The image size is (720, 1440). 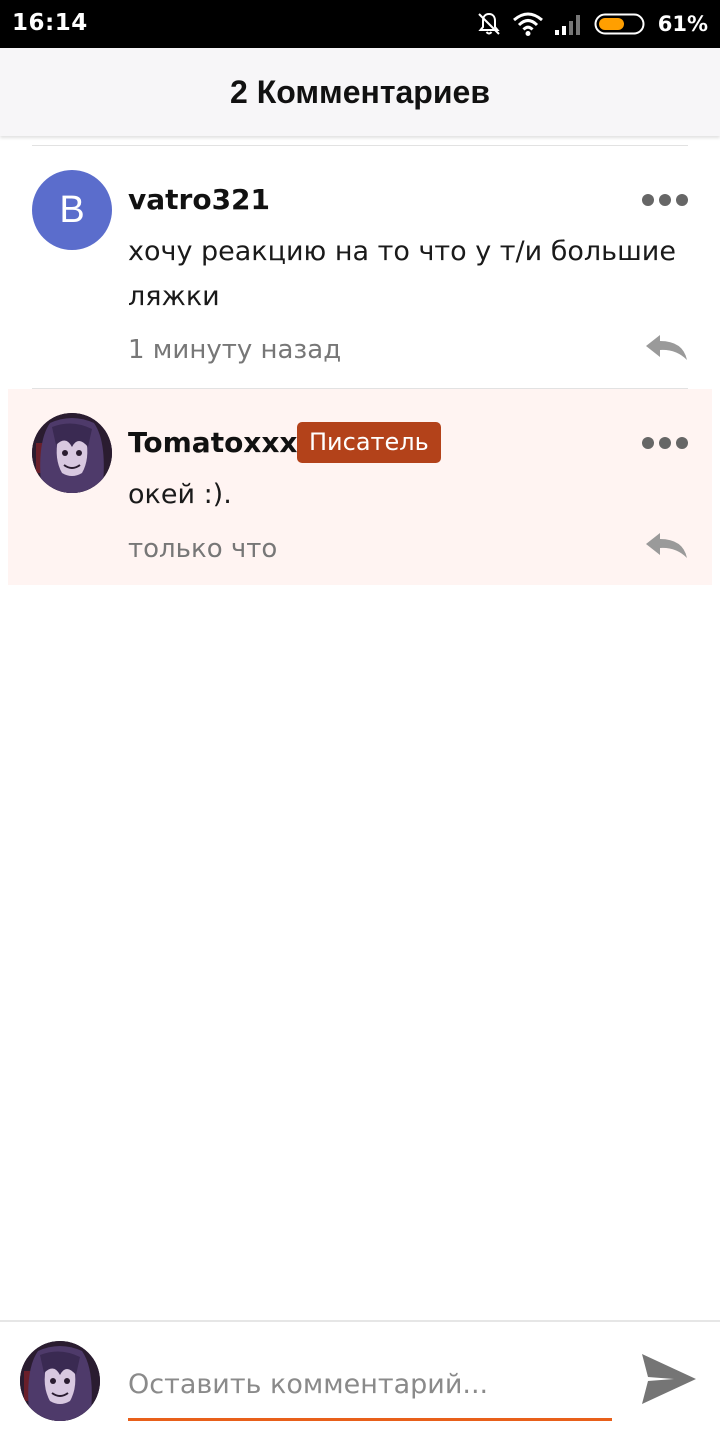 What do you see at coordinates (611, 24) in the screenshot?
I see `battery-level-fill` at bounding box center [611, 24].